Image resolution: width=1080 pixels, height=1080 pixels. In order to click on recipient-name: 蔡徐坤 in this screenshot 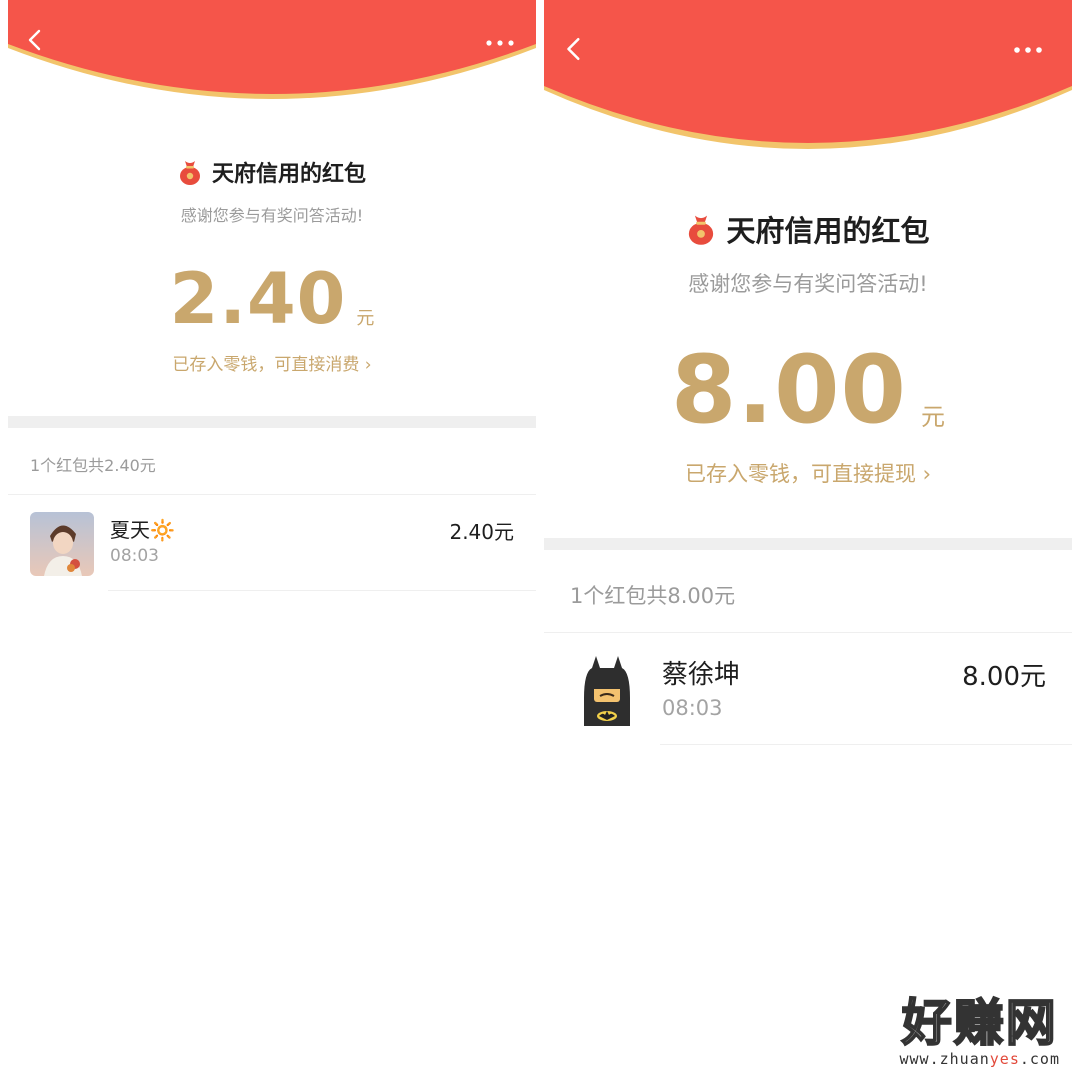, I will do `click(701, 672)`.